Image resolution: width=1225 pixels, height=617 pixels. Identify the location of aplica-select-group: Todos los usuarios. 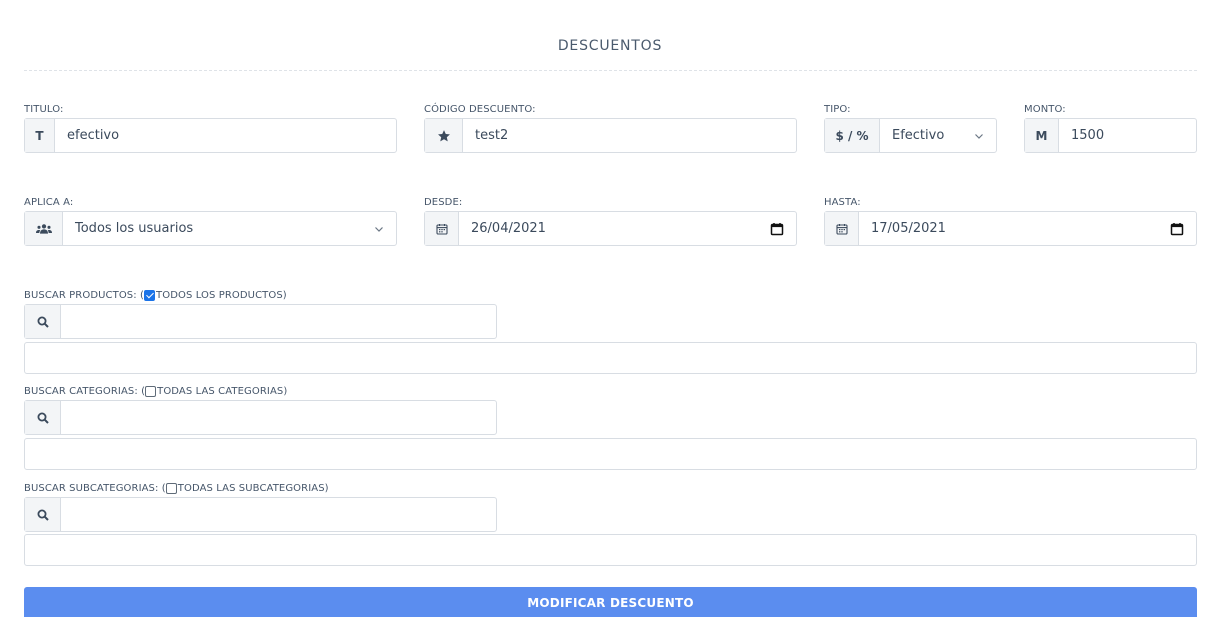
(210, 228).